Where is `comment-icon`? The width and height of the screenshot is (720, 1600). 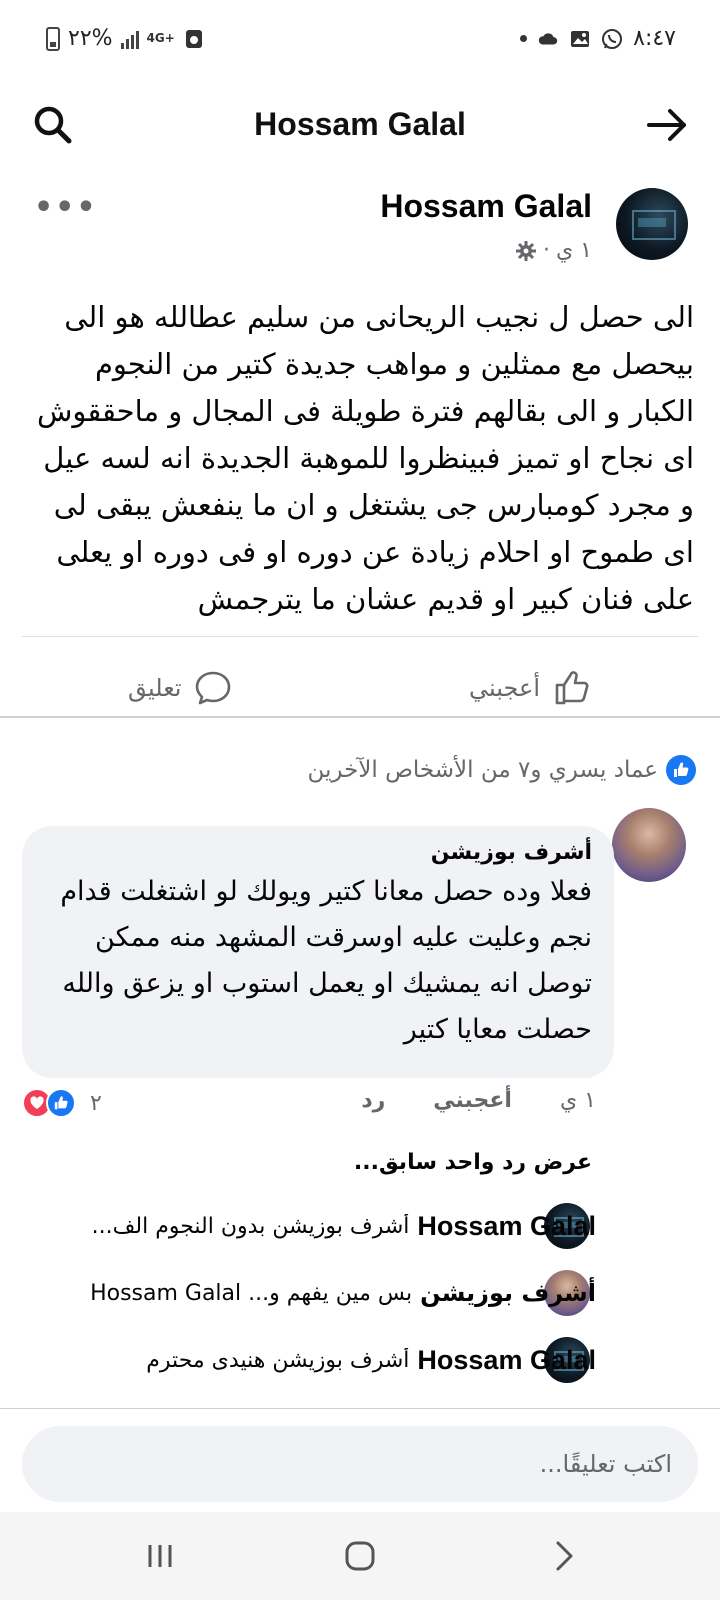 comment-icon is located at coordinates (213, 688).